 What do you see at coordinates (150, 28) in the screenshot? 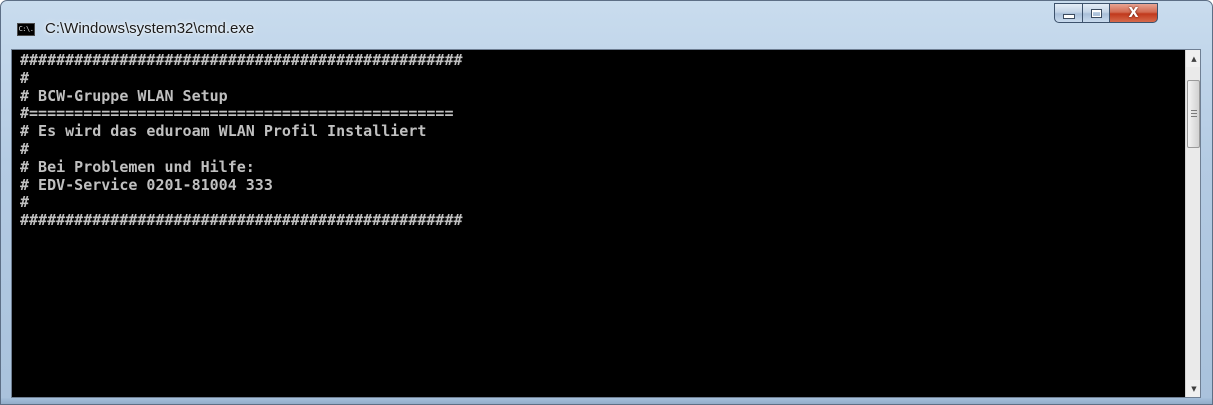
I see `window-title: C:\Windows\system32\cmd.exe` at bounding box center [150, 28].